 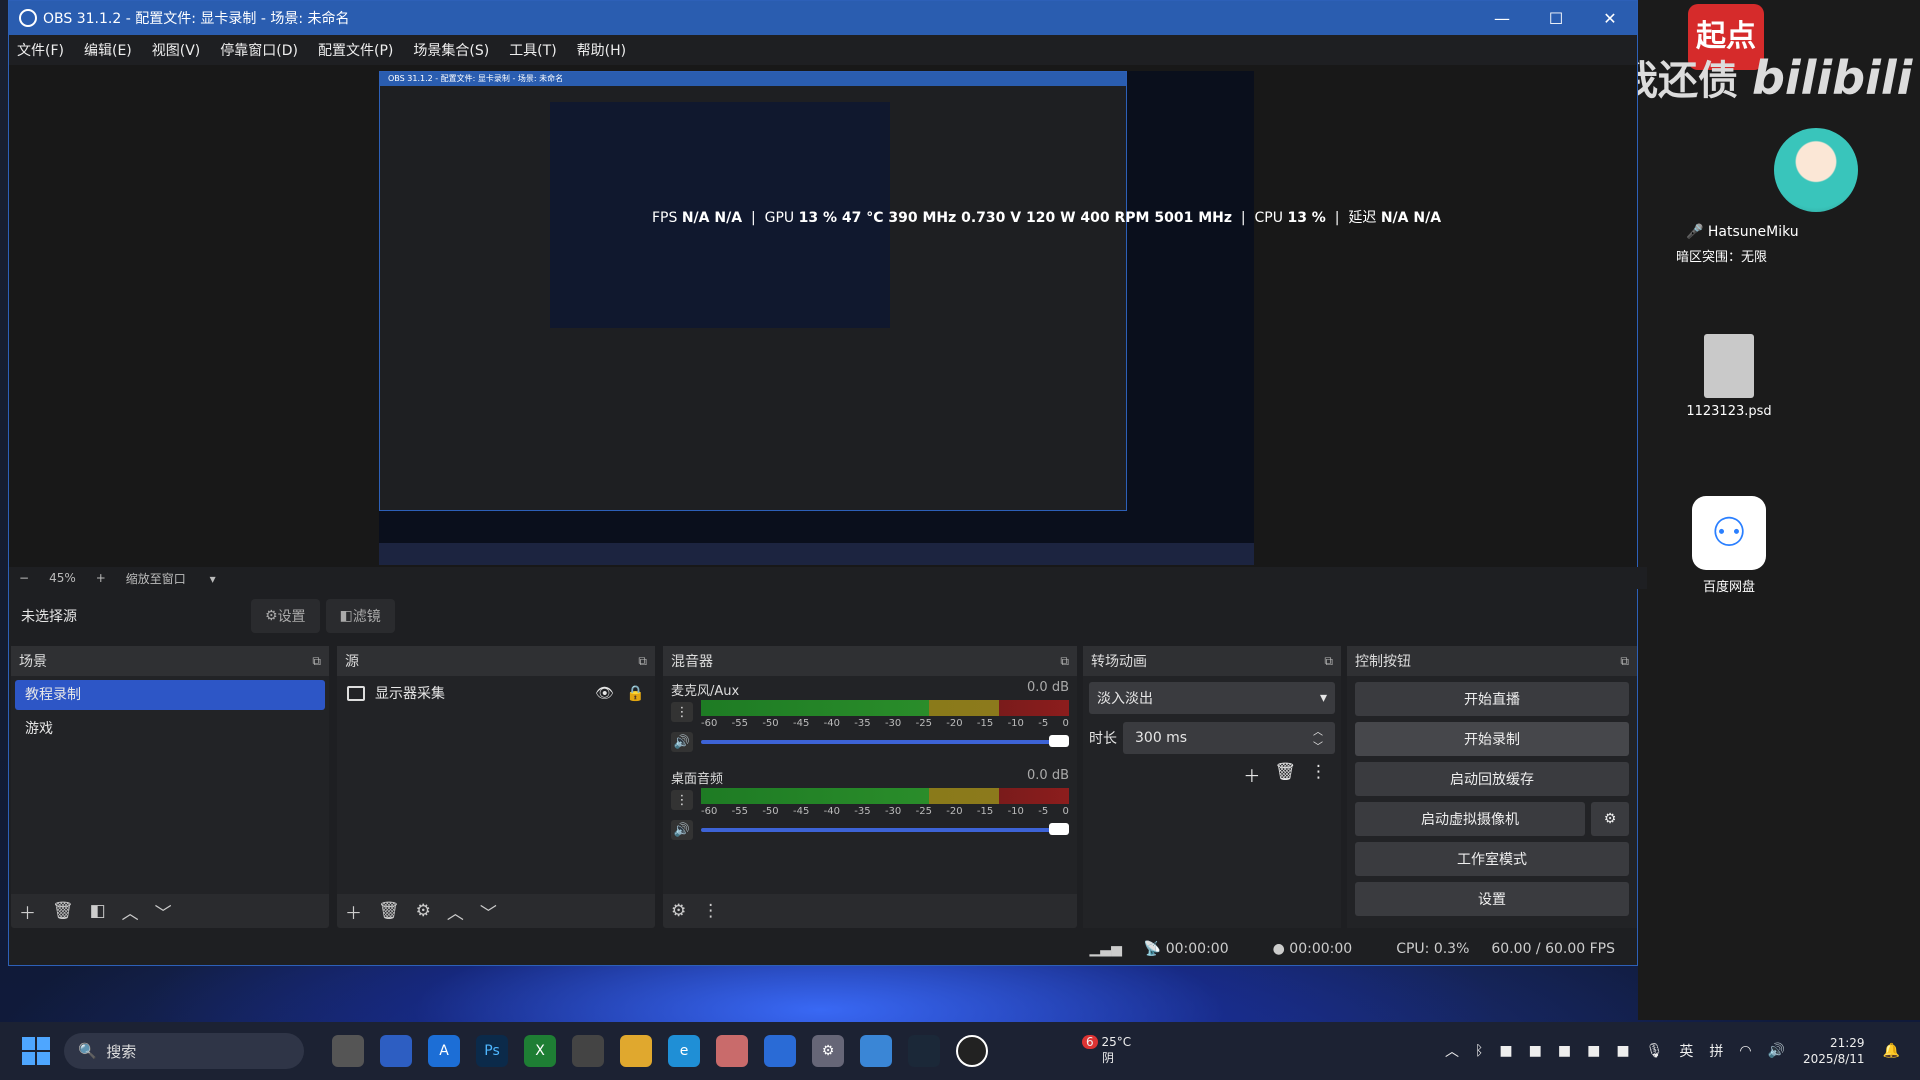 I want to click on start-replay-buffer-button: 启动回放缓存, so click(x=1492, y=779).